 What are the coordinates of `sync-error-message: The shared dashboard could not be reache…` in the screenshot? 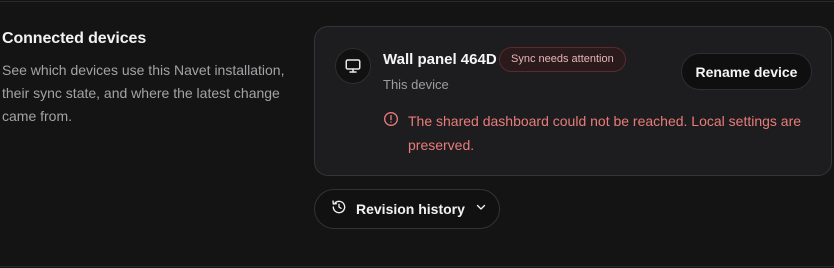 It's located at (593, 133).